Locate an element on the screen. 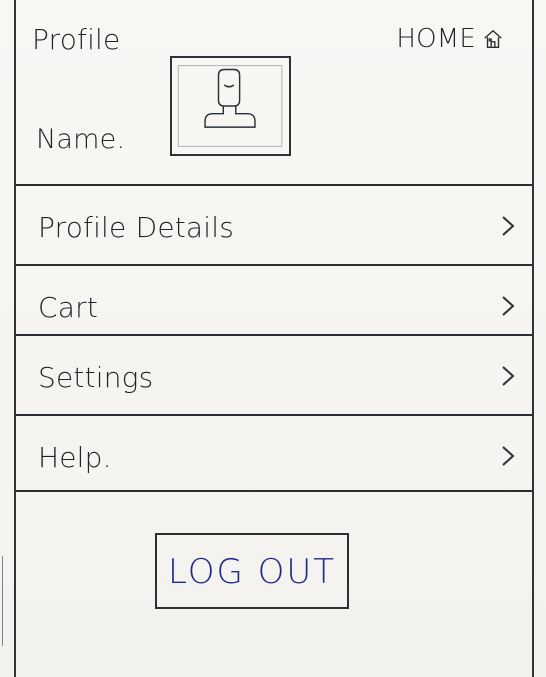 The height and width of the screenshot is (677, 546). menu-item-label: Profile Details is located at coordinates (136, 227).